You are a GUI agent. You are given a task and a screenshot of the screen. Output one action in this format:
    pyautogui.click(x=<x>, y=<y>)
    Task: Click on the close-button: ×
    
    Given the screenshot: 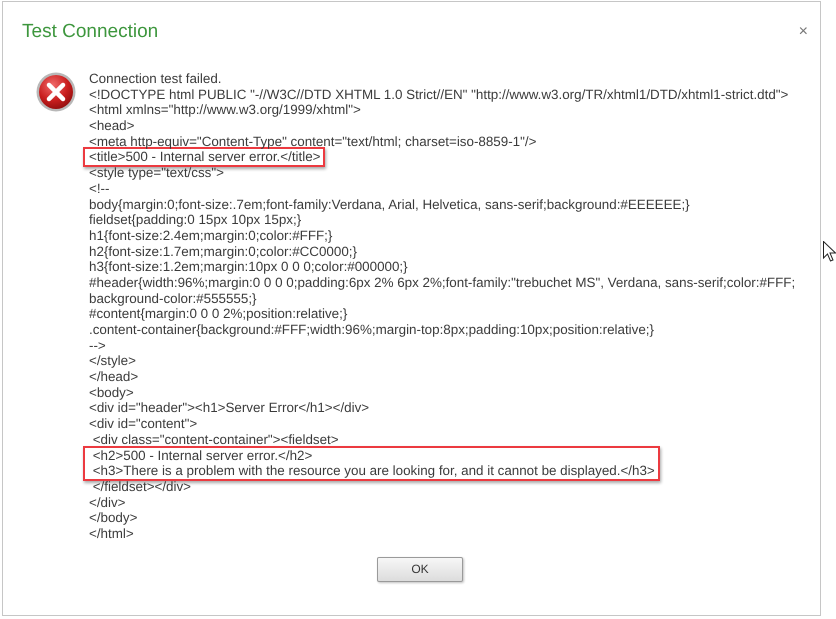 What is the action you would take?
    pyautogui.click(x=803, y=32)
    